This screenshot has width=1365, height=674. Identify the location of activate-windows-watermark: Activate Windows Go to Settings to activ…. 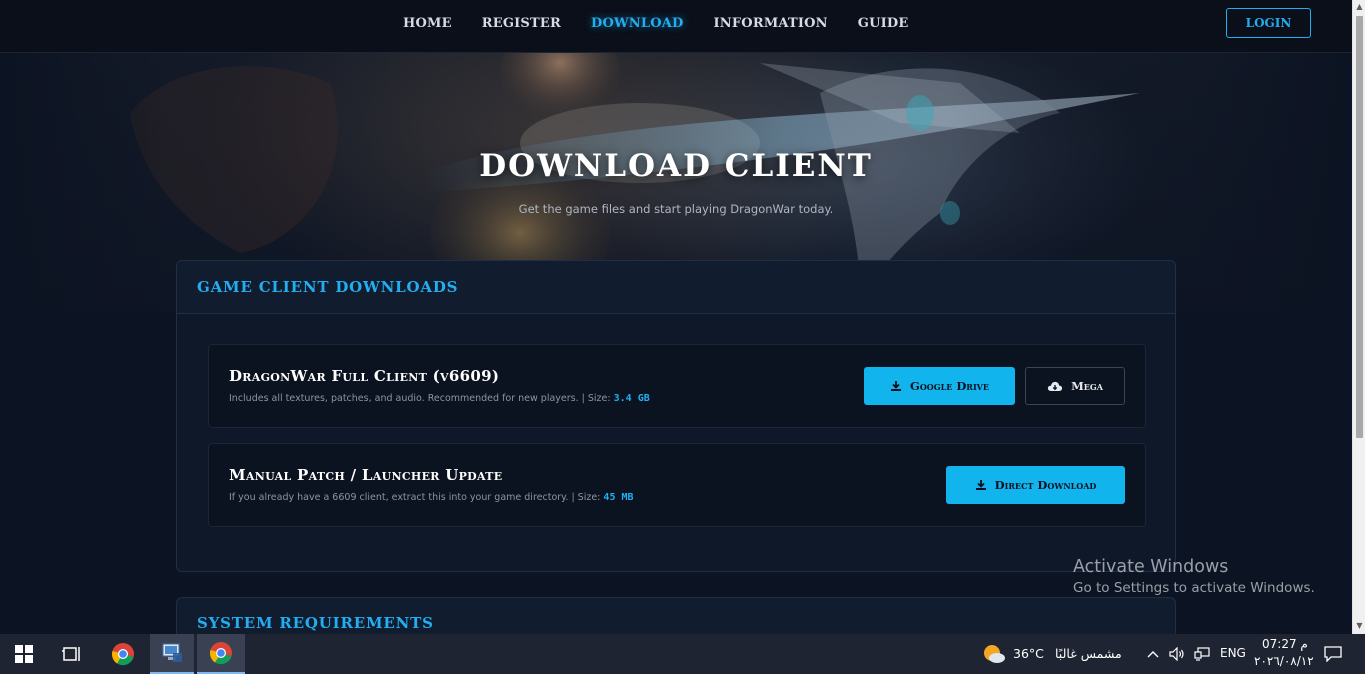
(1194, 576).